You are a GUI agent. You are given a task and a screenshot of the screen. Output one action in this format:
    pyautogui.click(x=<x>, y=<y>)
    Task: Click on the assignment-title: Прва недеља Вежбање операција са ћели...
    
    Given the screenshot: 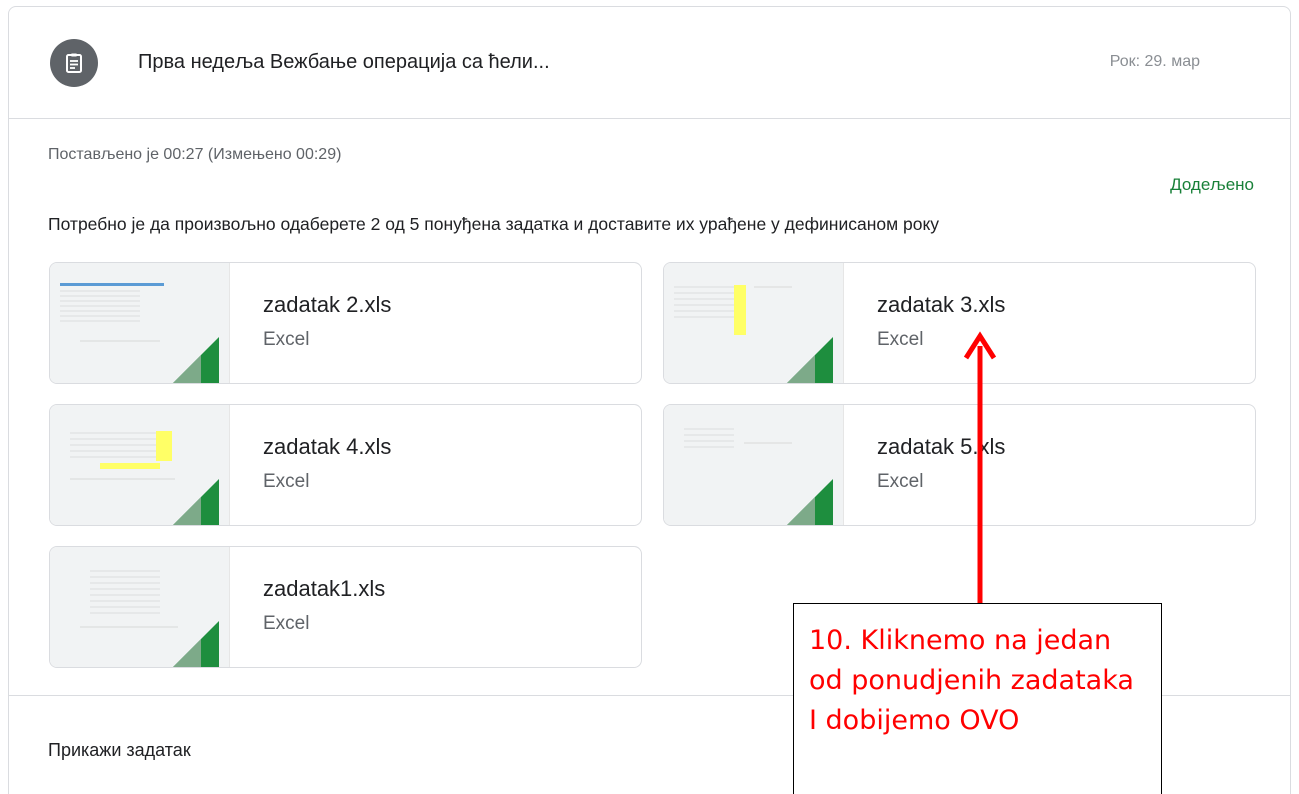 What is the action you would take?
    pyautogui.click(x=344, y=62)
    